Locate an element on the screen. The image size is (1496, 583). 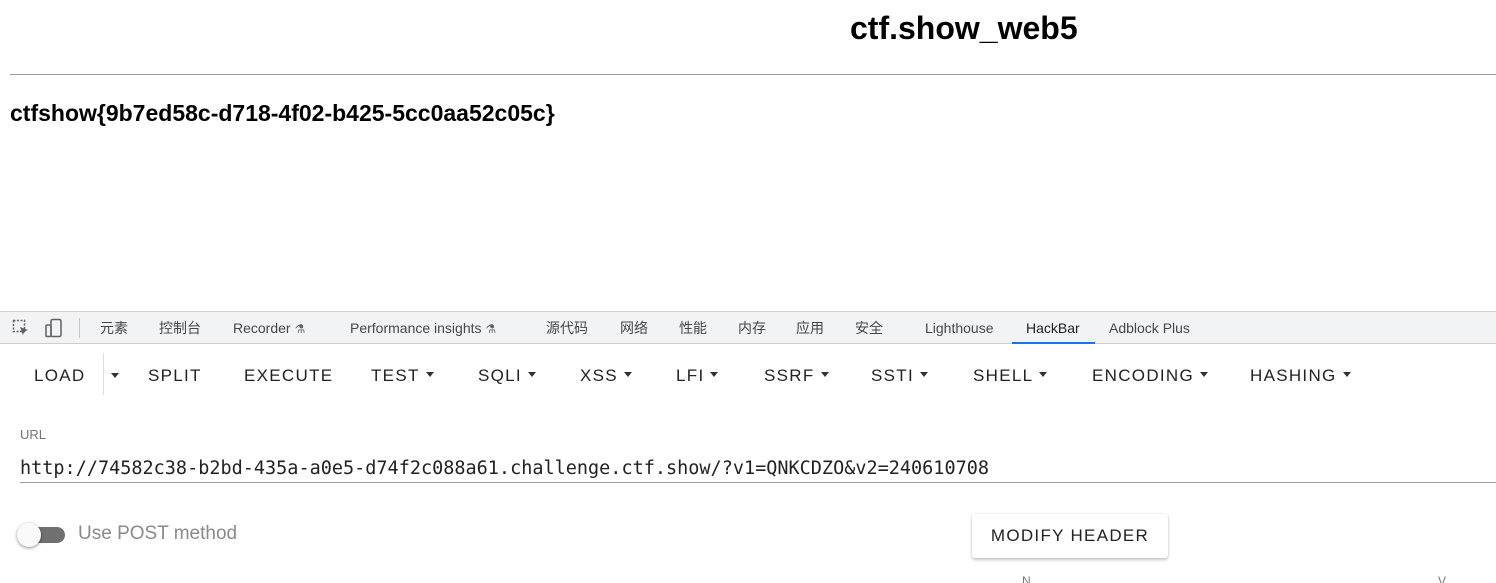
url-field-label: URL is located at coordinates (33, 434).